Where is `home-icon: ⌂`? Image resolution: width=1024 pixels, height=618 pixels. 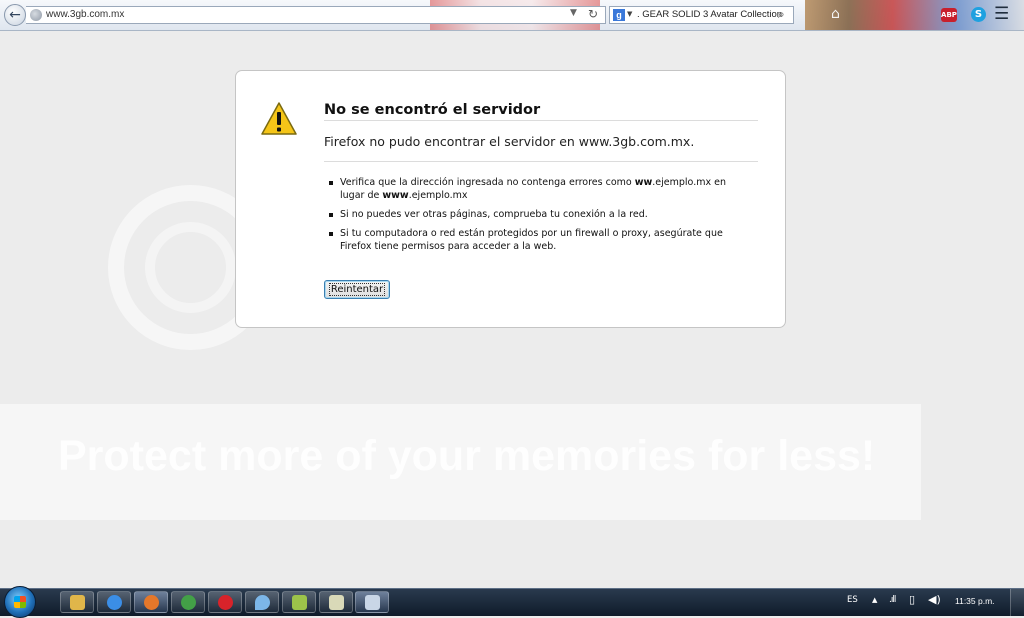 home-icon: ⌂ is located at coordinates (835, 14).